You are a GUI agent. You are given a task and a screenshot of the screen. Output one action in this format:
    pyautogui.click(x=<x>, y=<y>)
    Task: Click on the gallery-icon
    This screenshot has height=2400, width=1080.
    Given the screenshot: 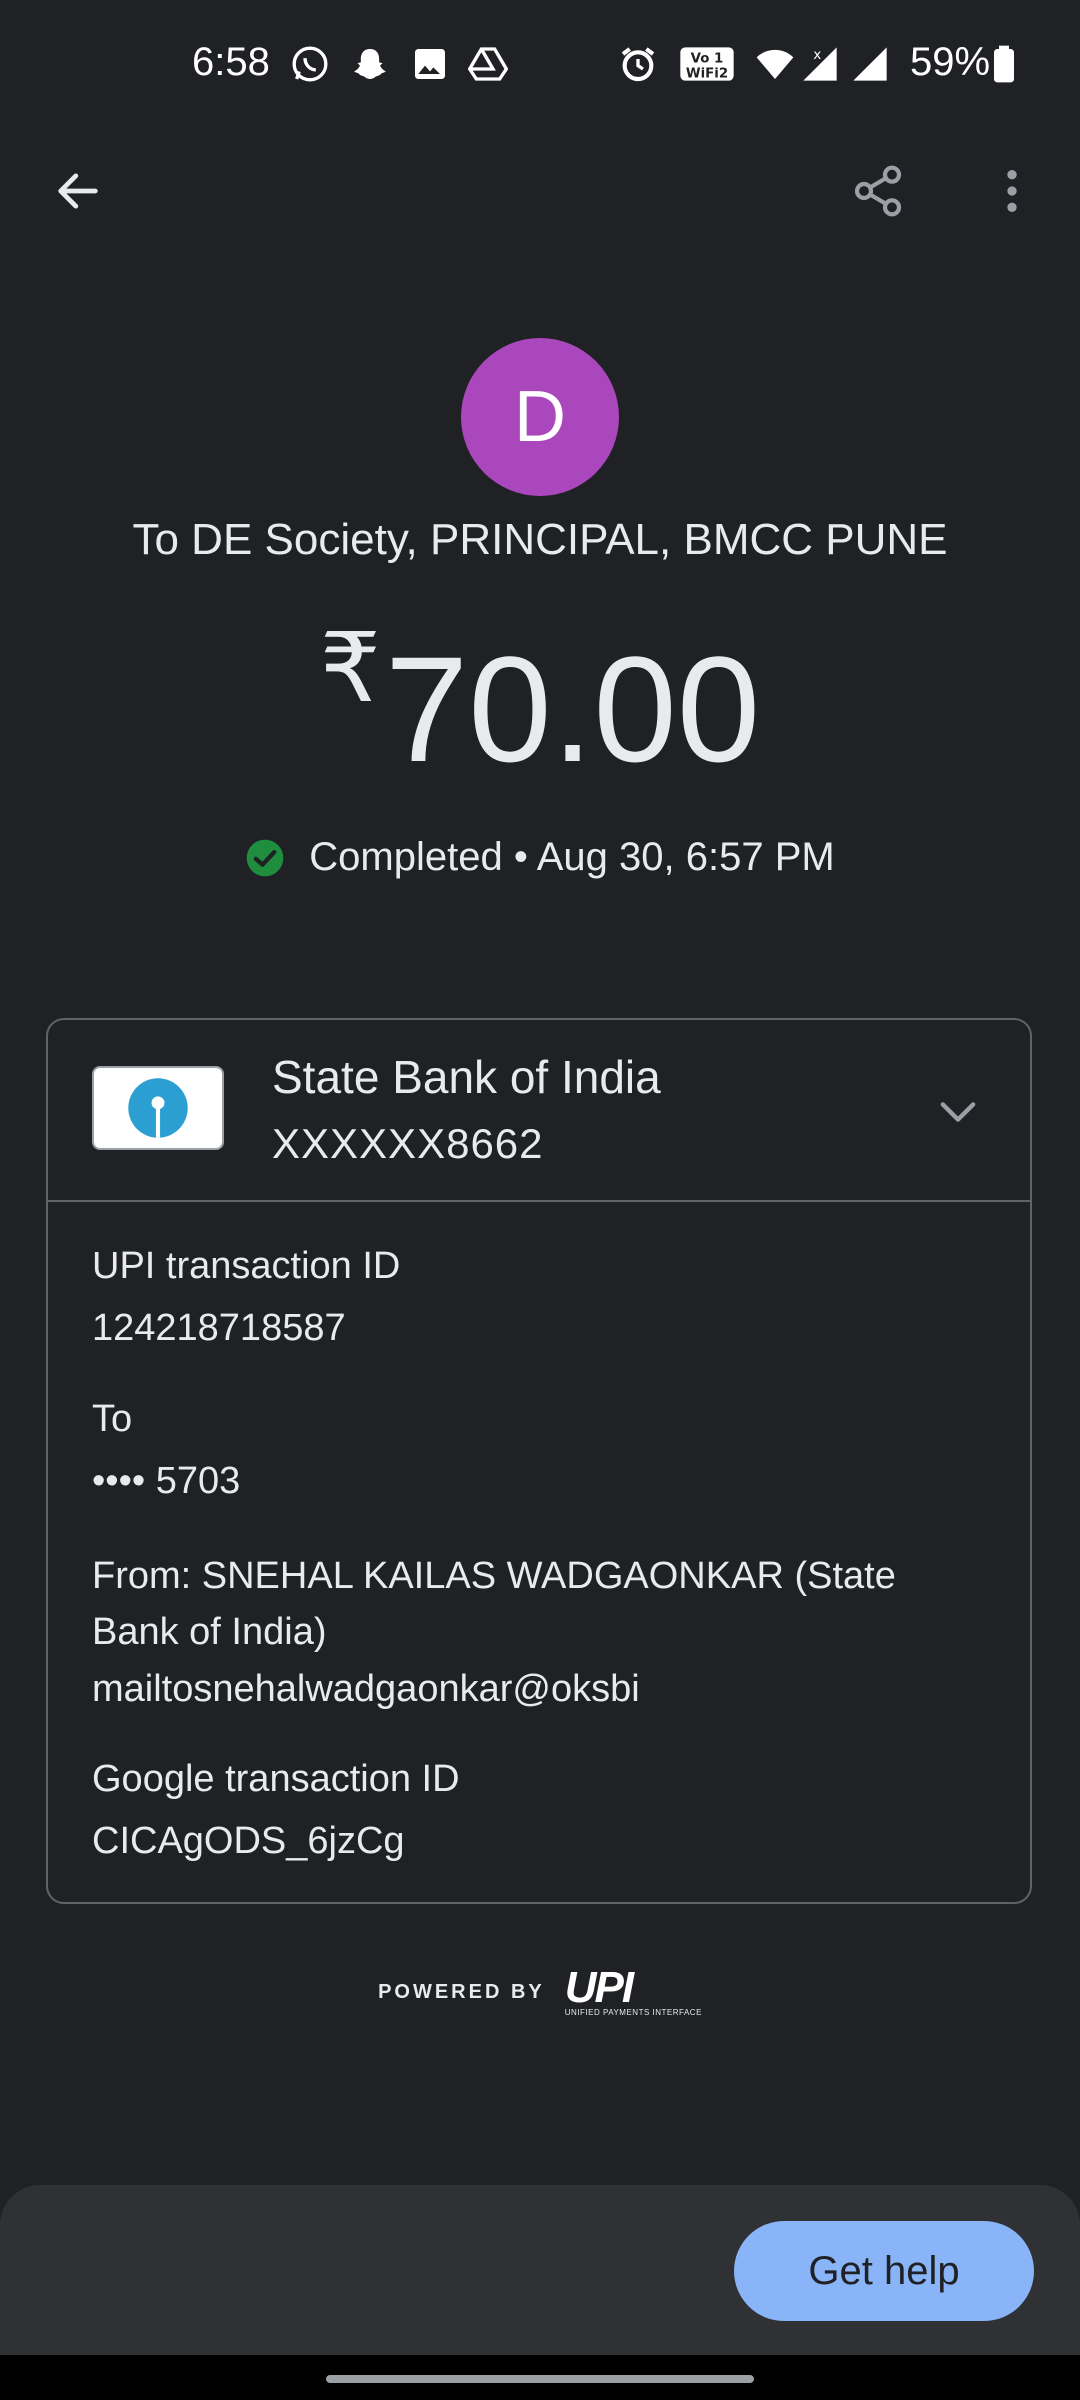 What is the action you would take?
    pyautogui.click(x=430, y=64)
    